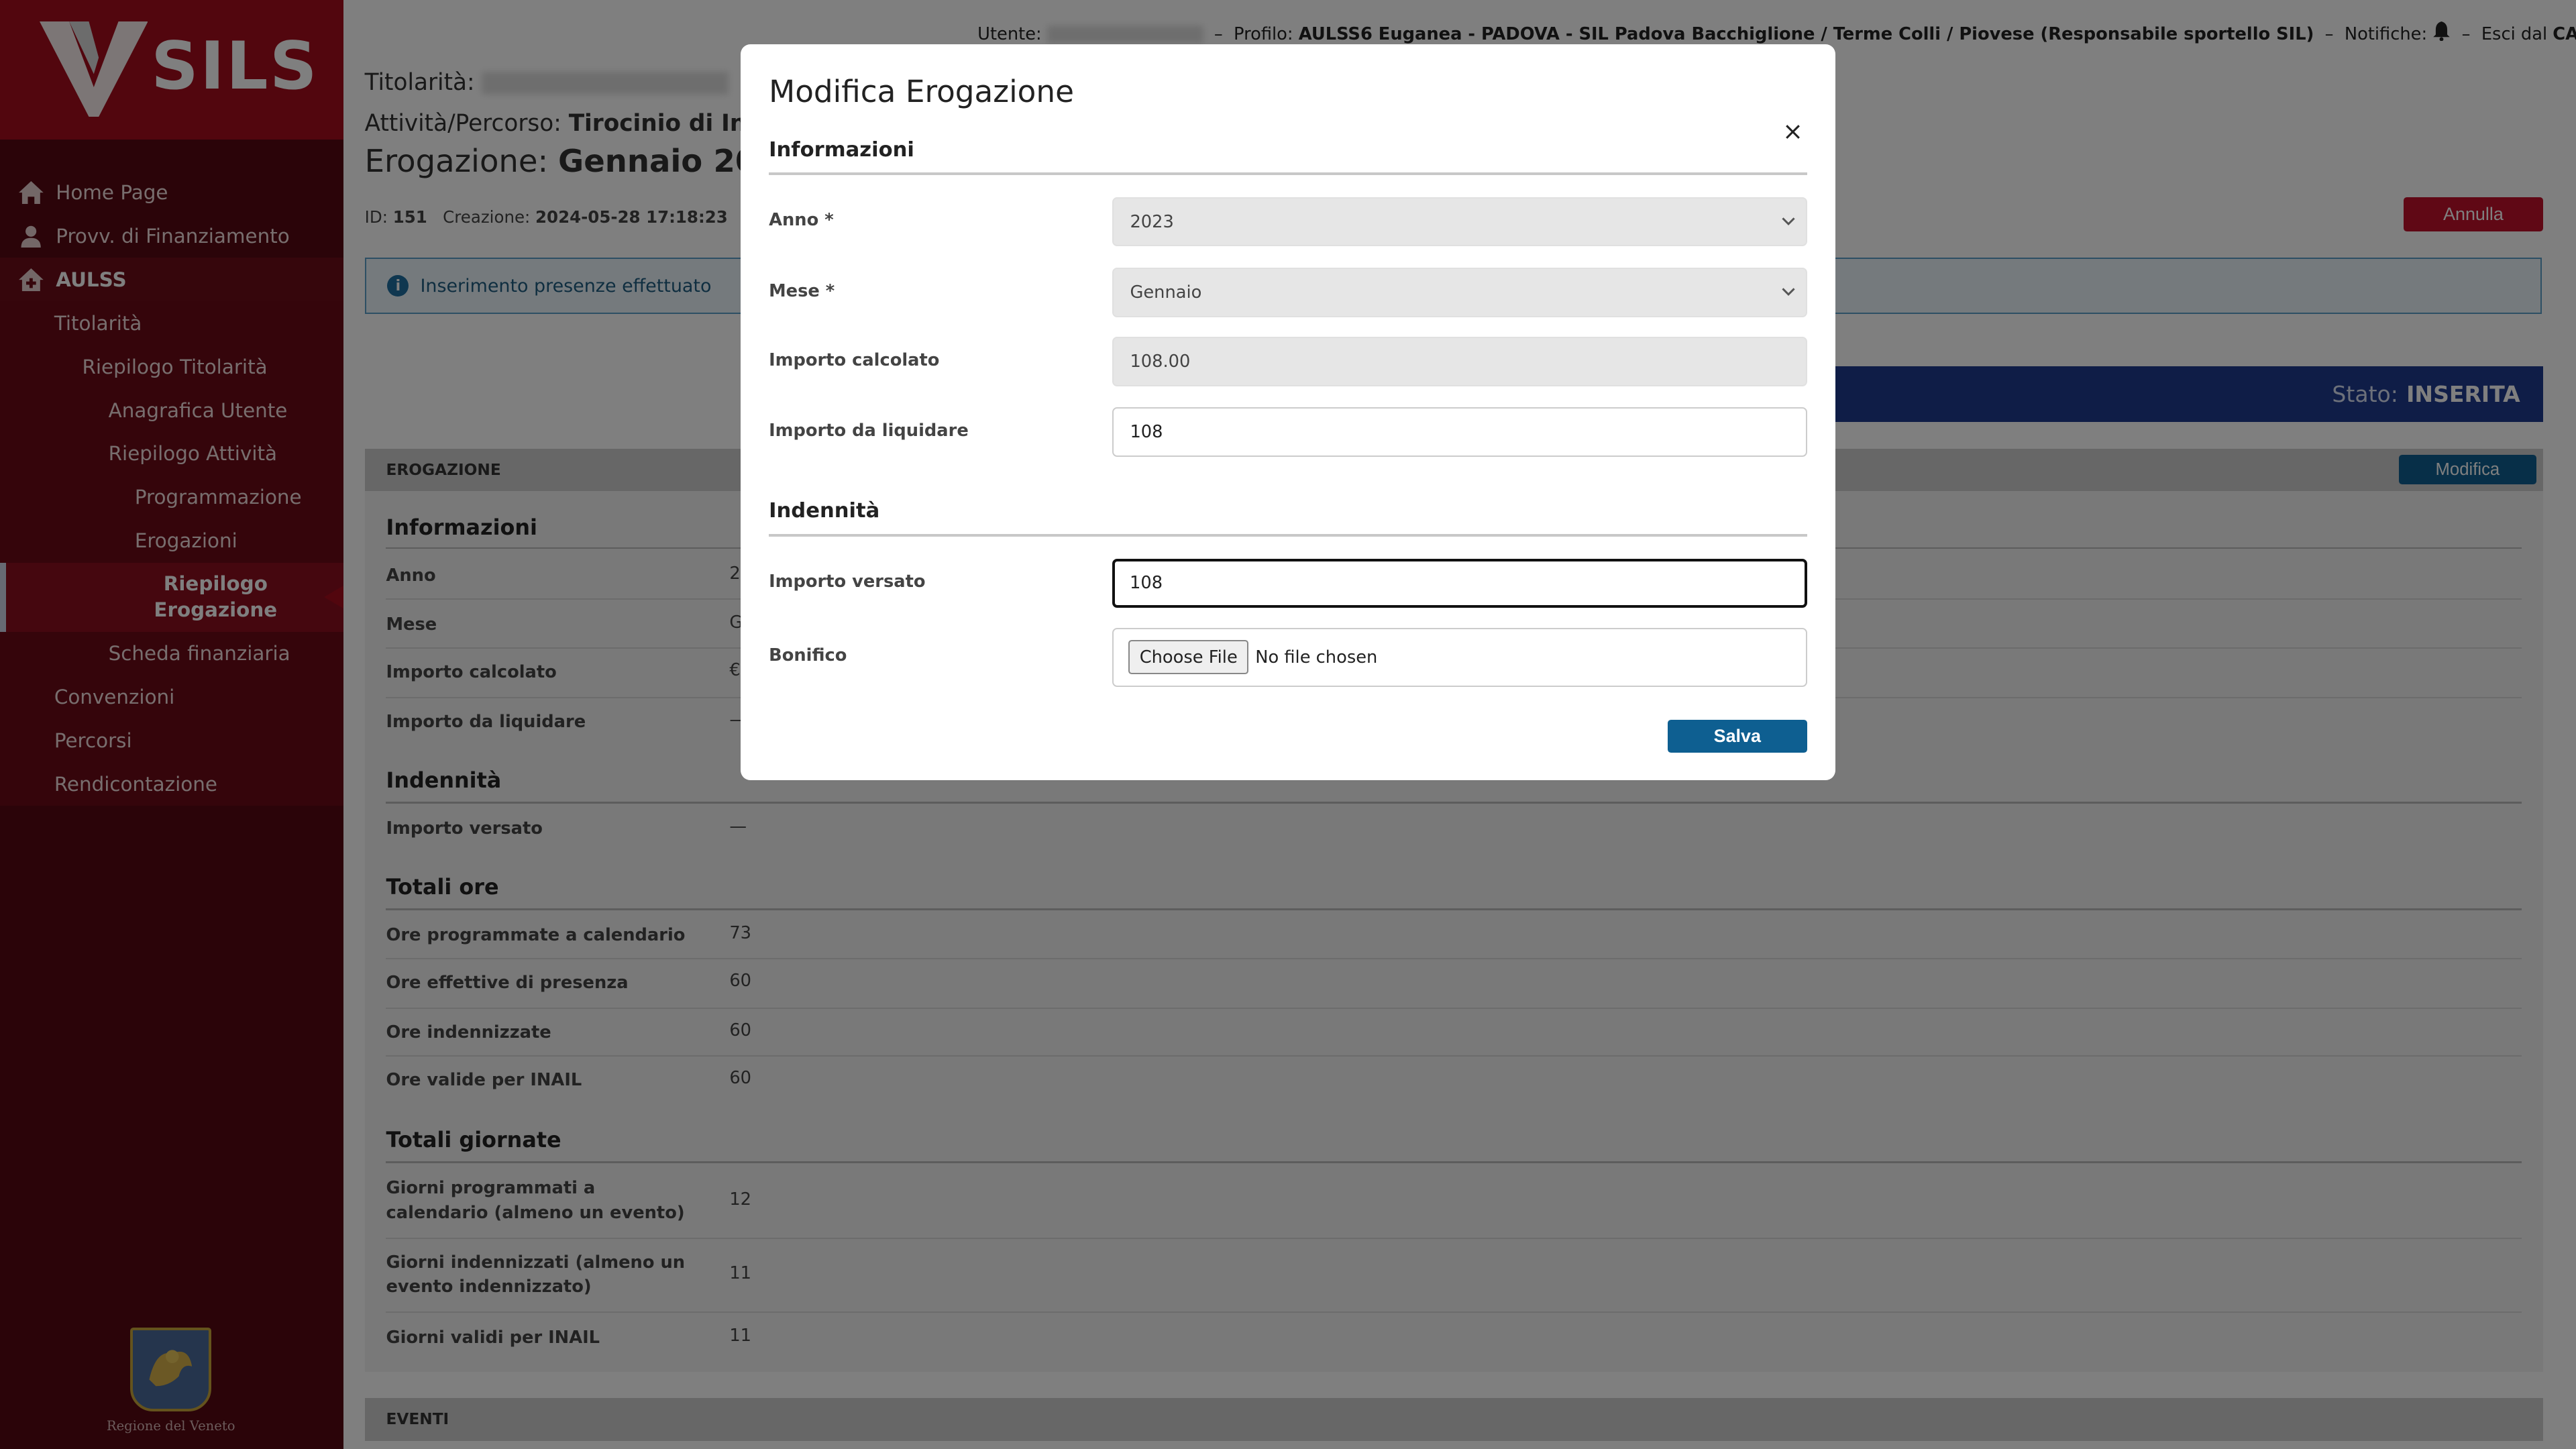 Image resolution: width=2576 pixels, height=1449 pixels. I want to click on importo-versato-value: 108, so click(1146, 583).